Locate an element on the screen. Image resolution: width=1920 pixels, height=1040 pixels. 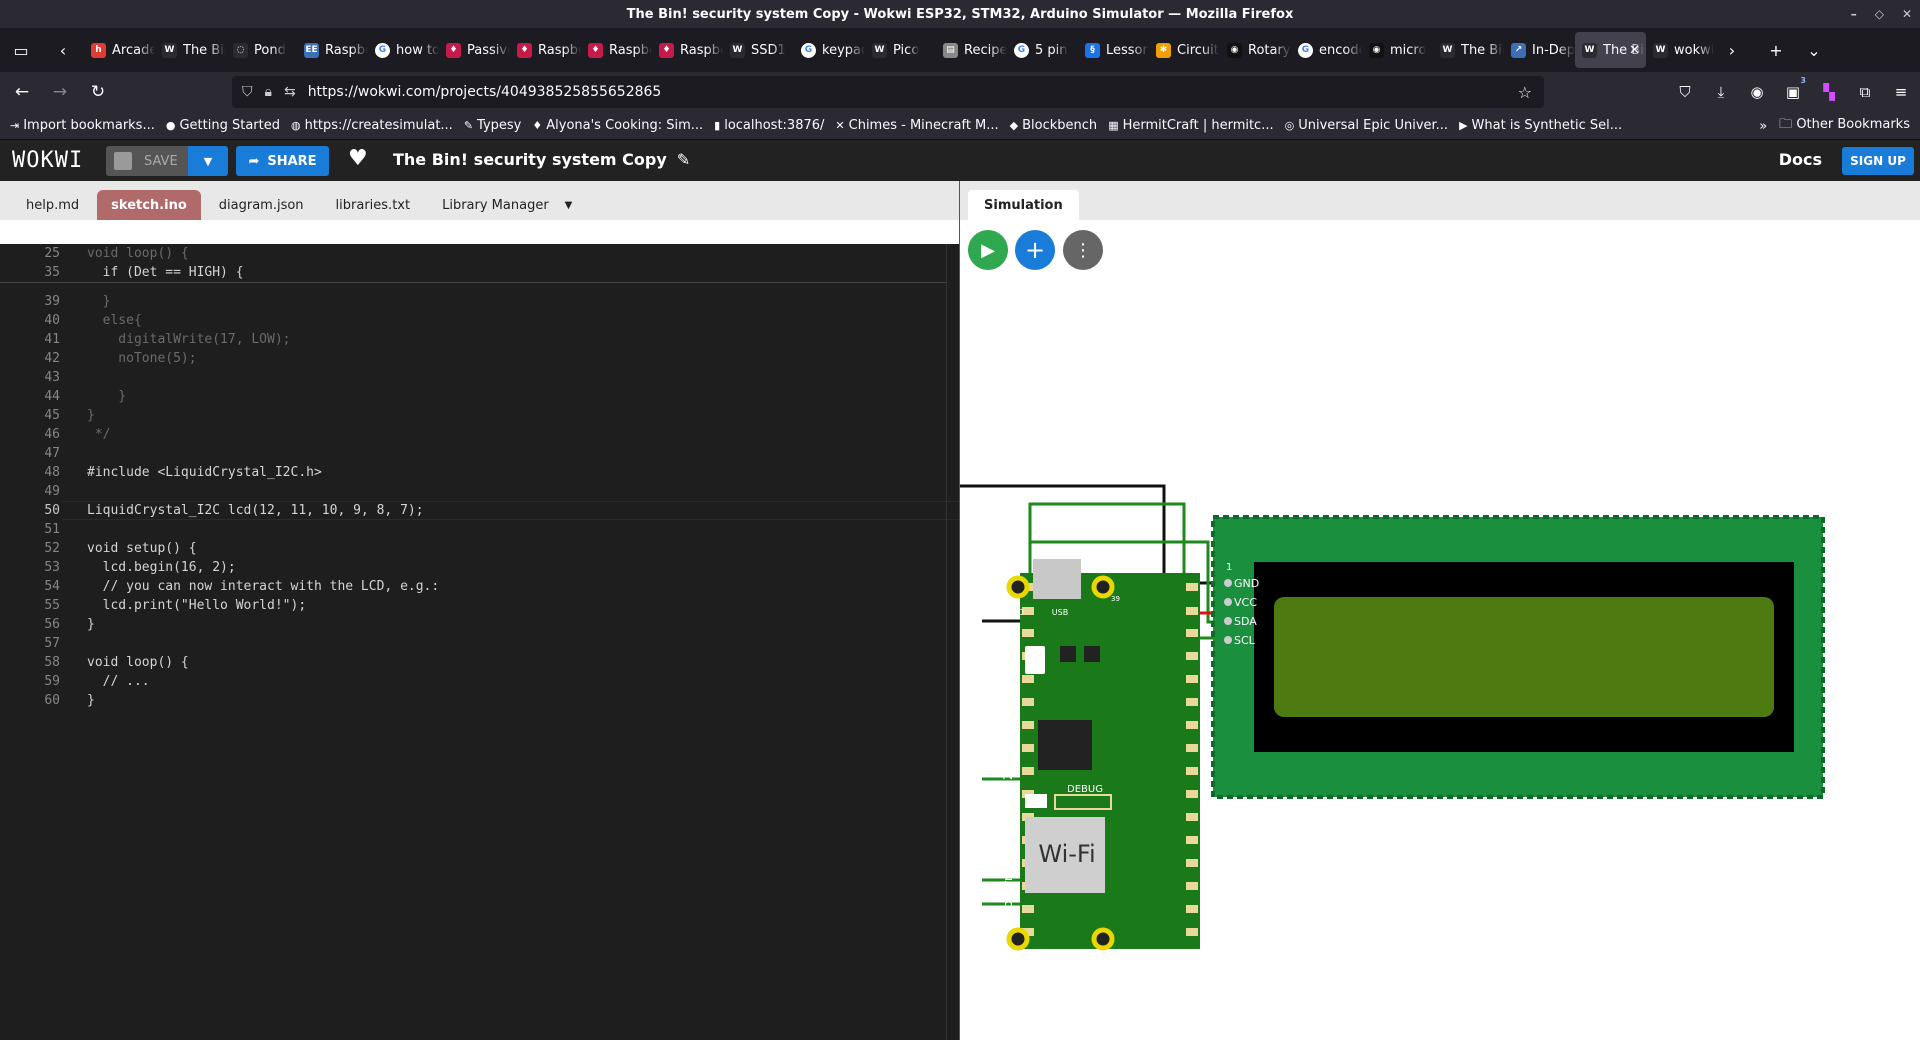
browser-tab: Gencoder is located at coordinates (1326, 50).